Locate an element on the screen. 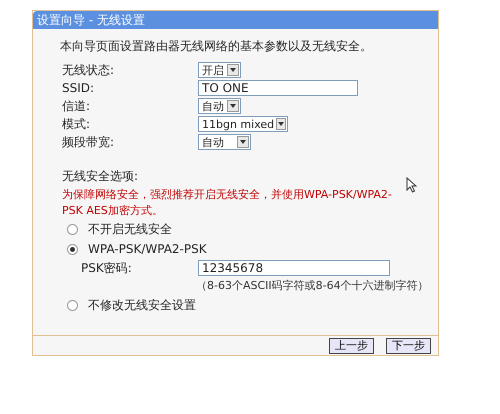  password-field: 12345678 is located at coordinates (294, 268).